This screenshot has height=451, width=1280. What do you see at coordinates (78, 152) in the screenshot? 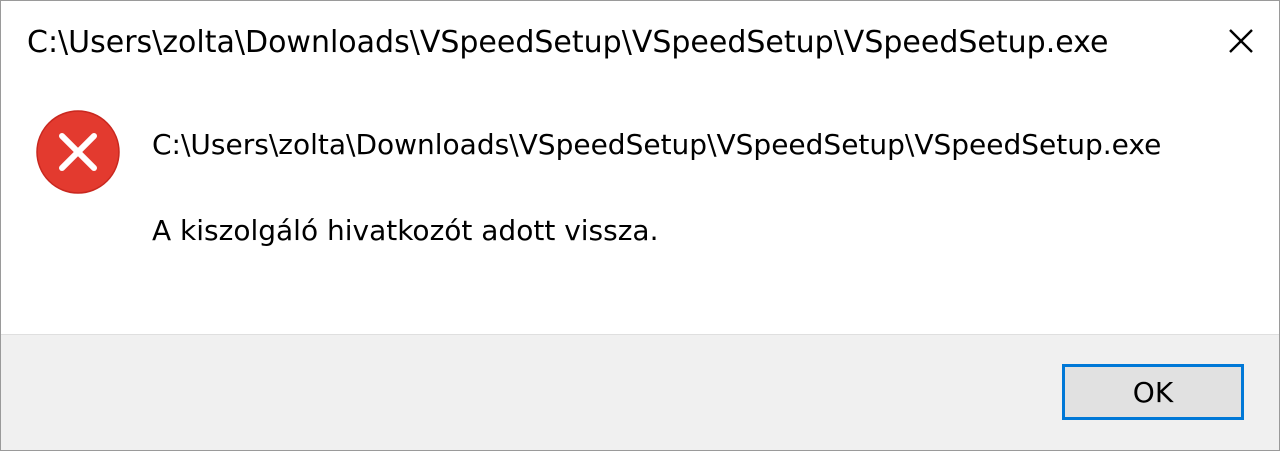
I see `error-icon` at bounding box center [78, 152].